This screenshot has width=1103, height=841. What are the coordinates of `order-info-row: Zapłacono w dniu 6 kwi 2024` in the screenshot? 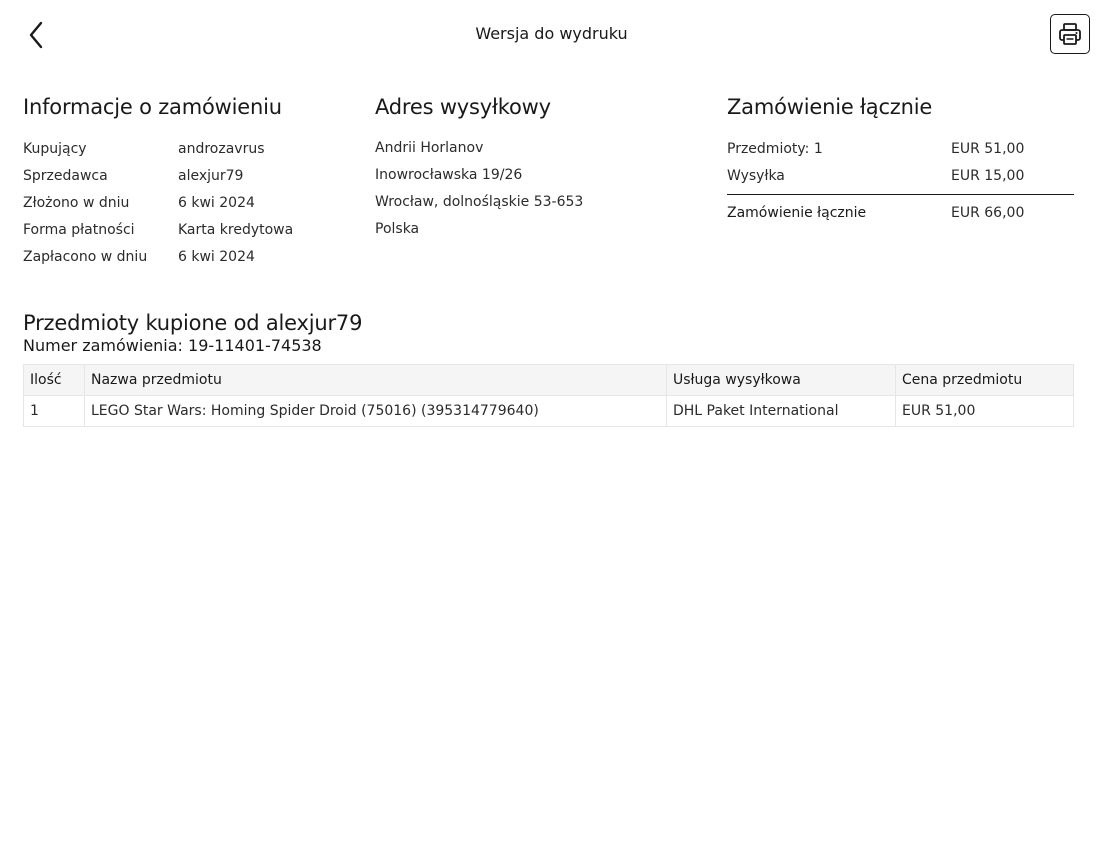 It's located at (188, 256).